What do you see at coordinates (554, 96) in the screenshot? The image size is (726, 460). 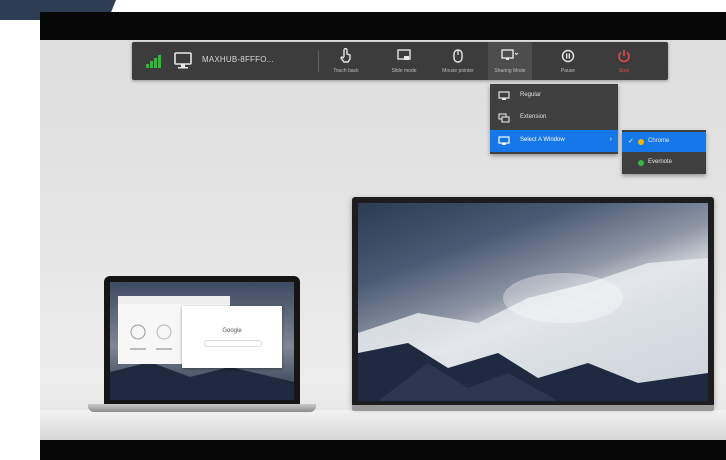 I see `menu-item-regular: Regular` at bounding box center [554, 96].